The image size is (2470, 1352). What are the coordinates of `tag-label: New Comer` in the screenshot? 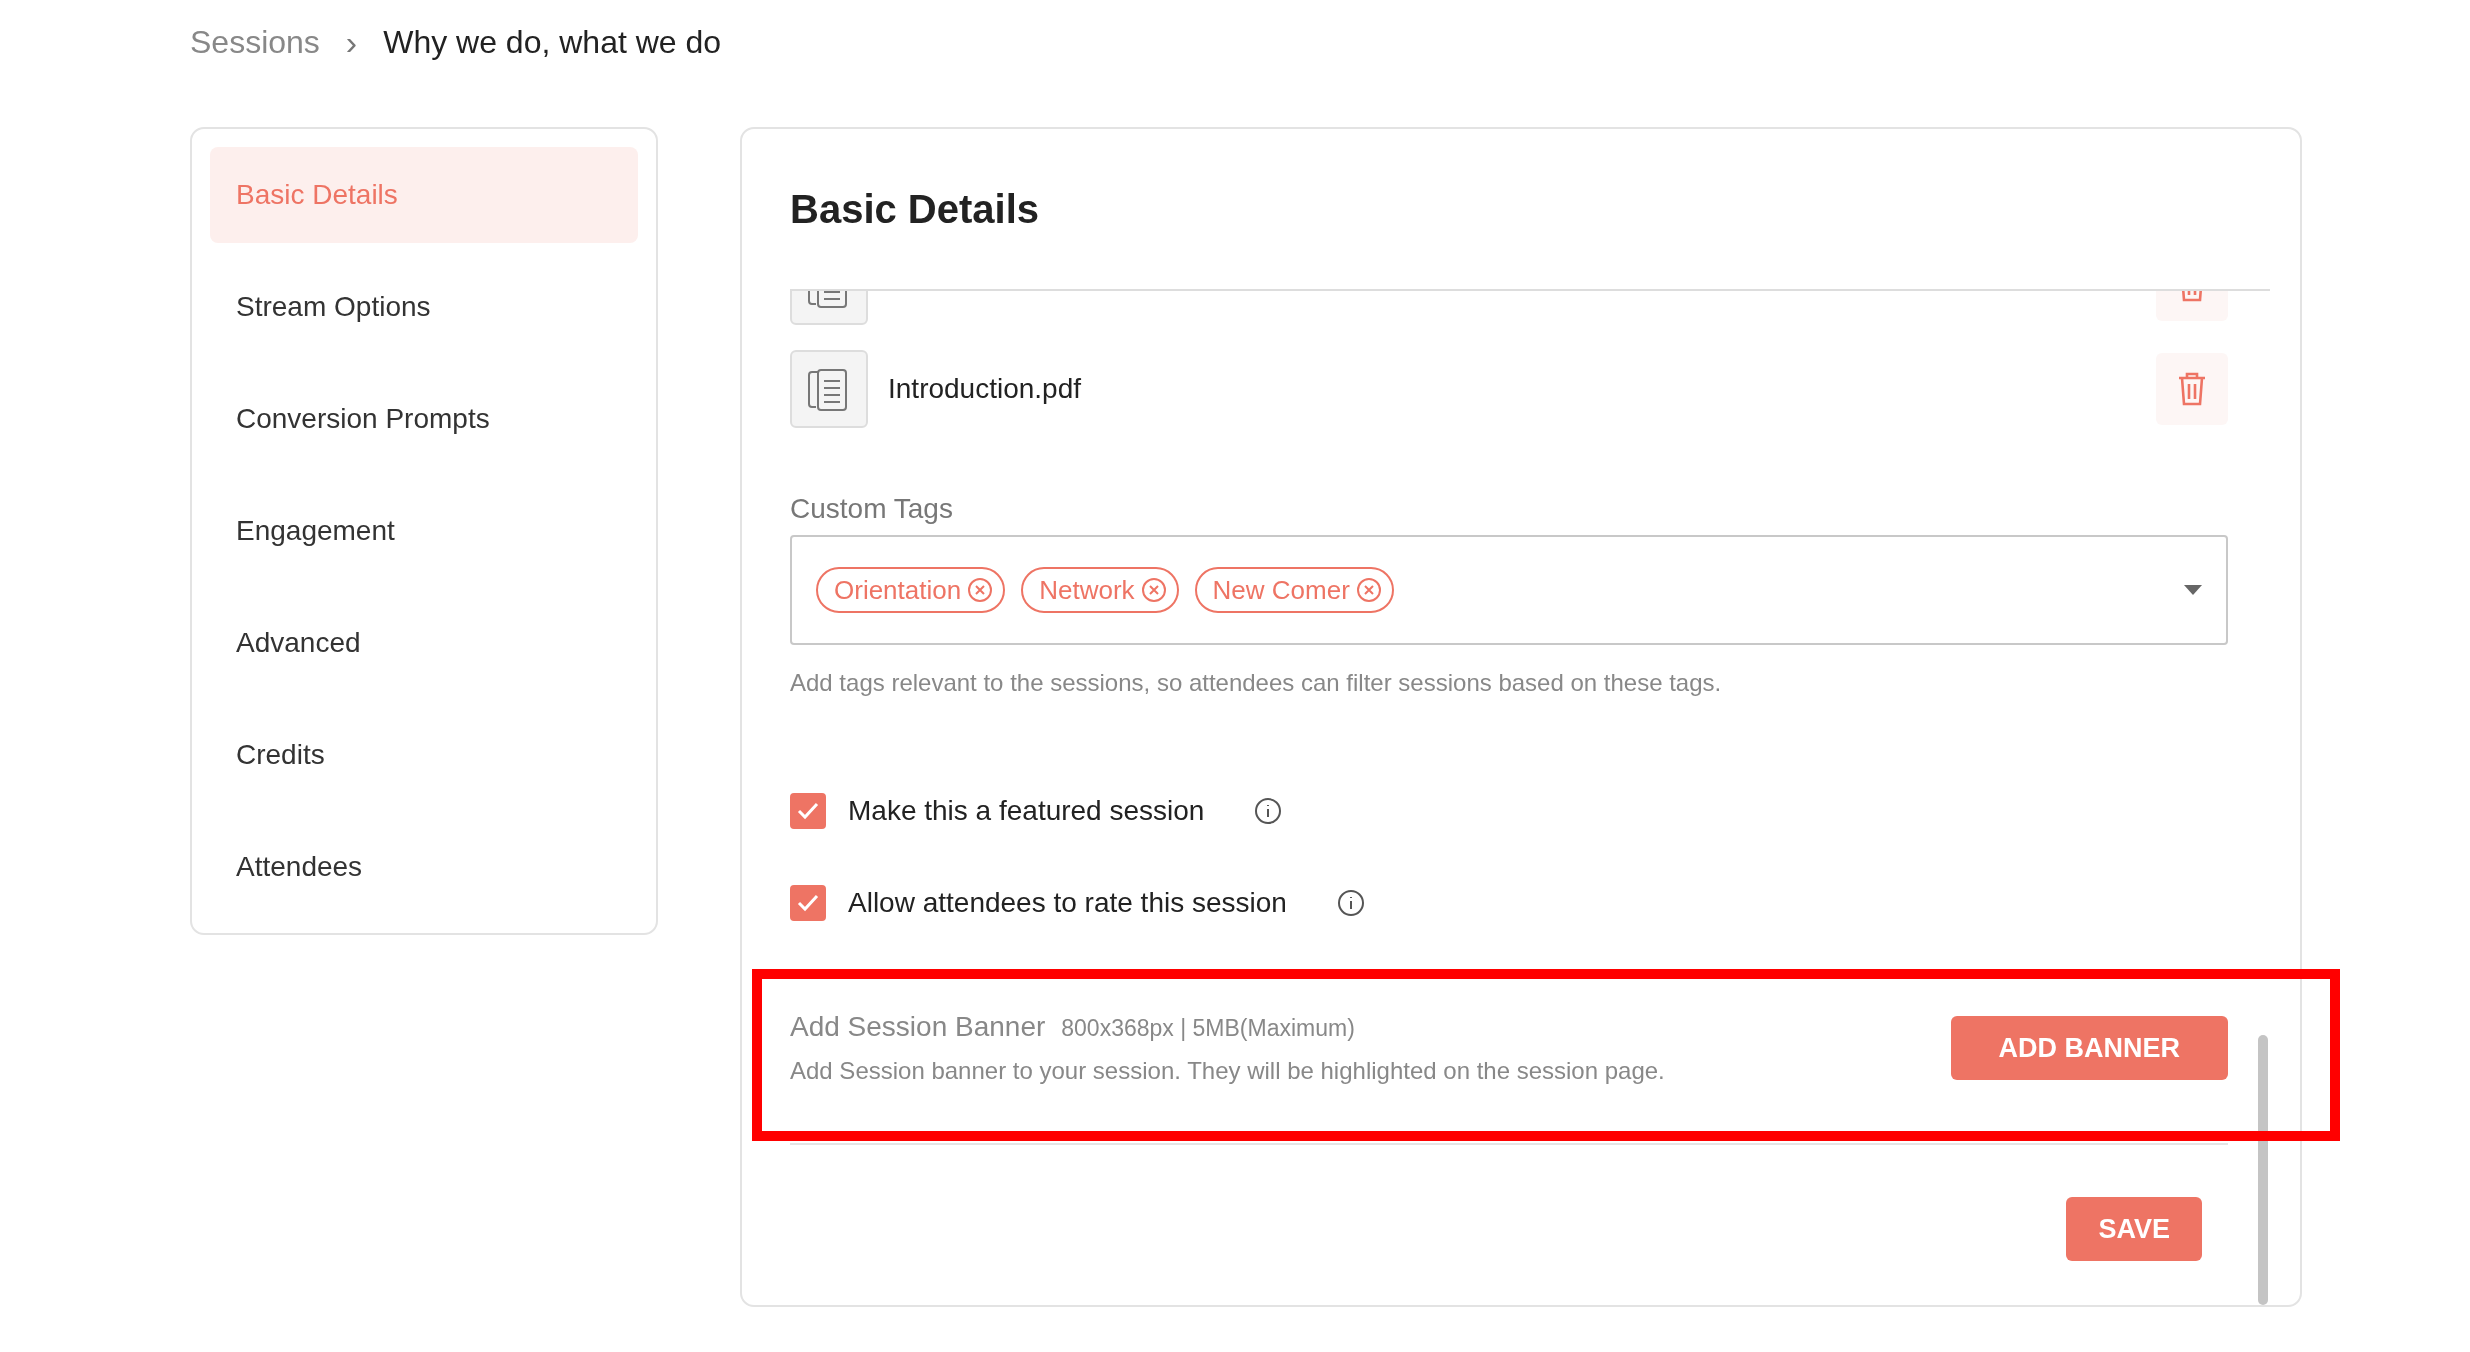 It's located at (1281, 590).